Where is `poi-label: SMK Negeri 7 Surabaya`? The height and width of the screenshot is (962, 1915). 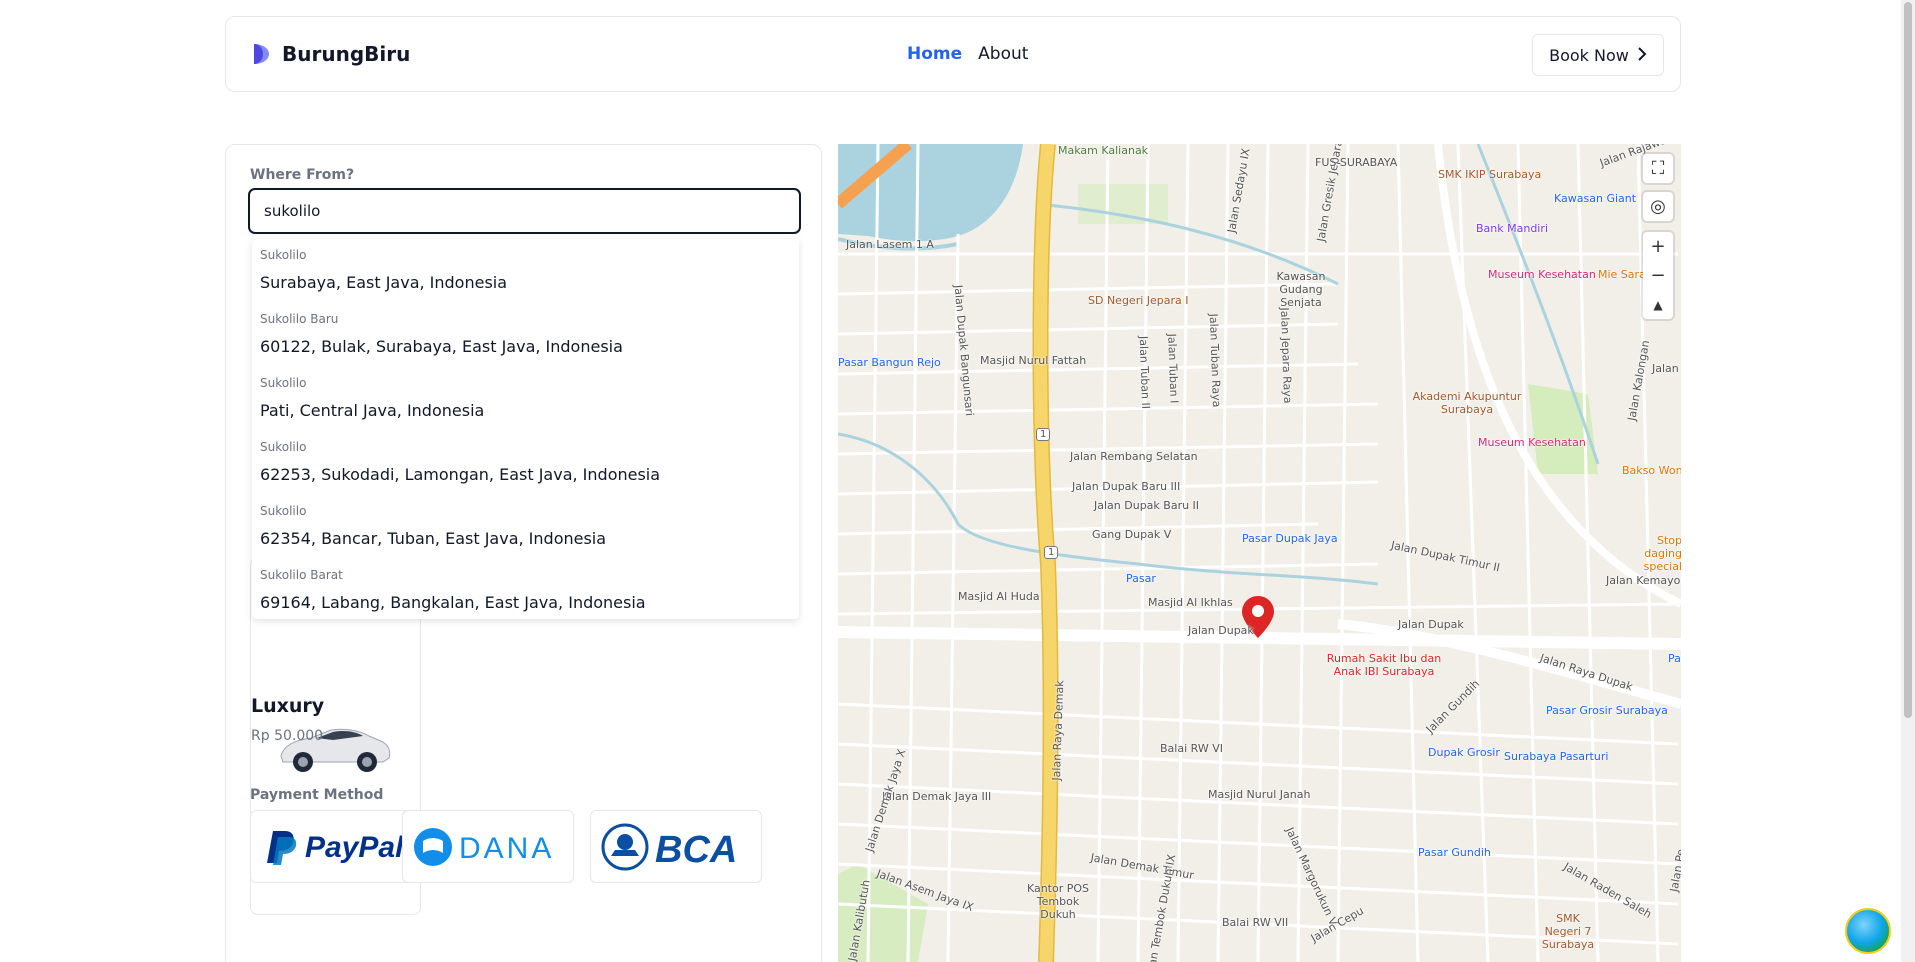
poi-label: SMK Negeri 7 Surabaya is located at coordinates (1568, 931).